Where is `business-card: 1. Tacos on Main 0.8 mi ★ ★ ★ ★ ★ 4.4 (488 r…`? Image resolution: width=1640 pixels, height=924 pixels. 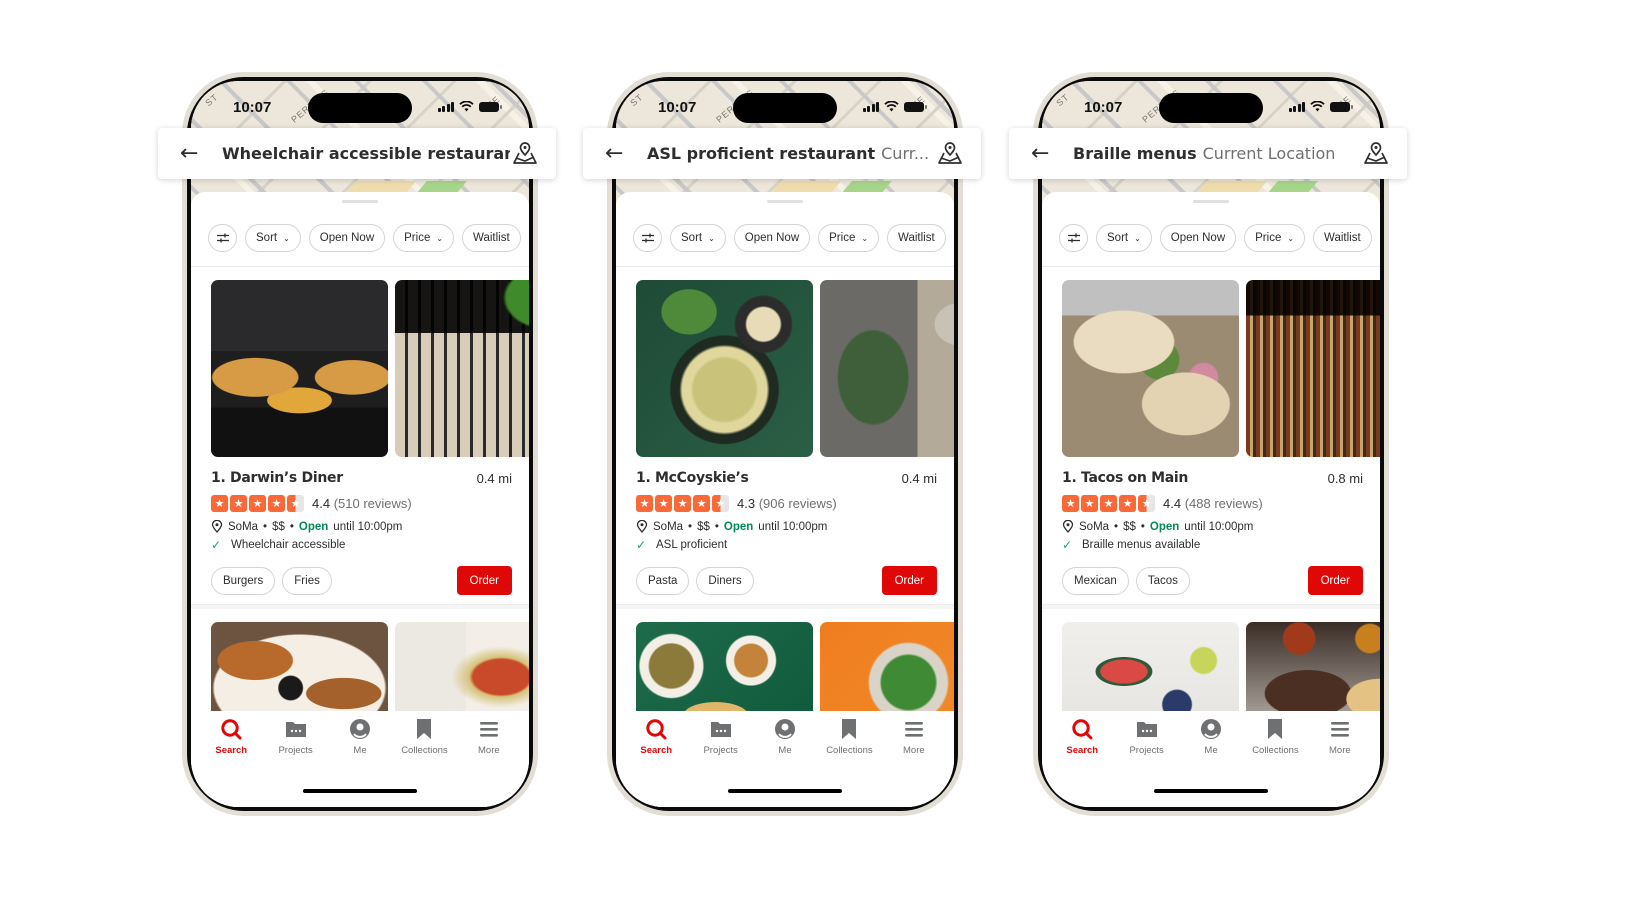 business-card: 1. Tacos on Main 0.8 mi ★ ★ ★ ★ ★ 4.4 (488 r… is located at coordinates (1212, 532).